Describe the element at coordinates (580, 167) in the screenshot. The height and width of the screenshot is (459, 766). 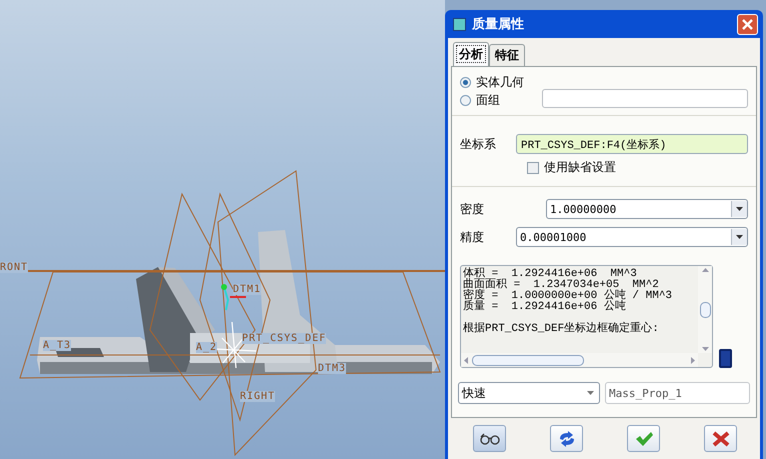
I see `checkbox-label: 使用缺省设置` at that location.